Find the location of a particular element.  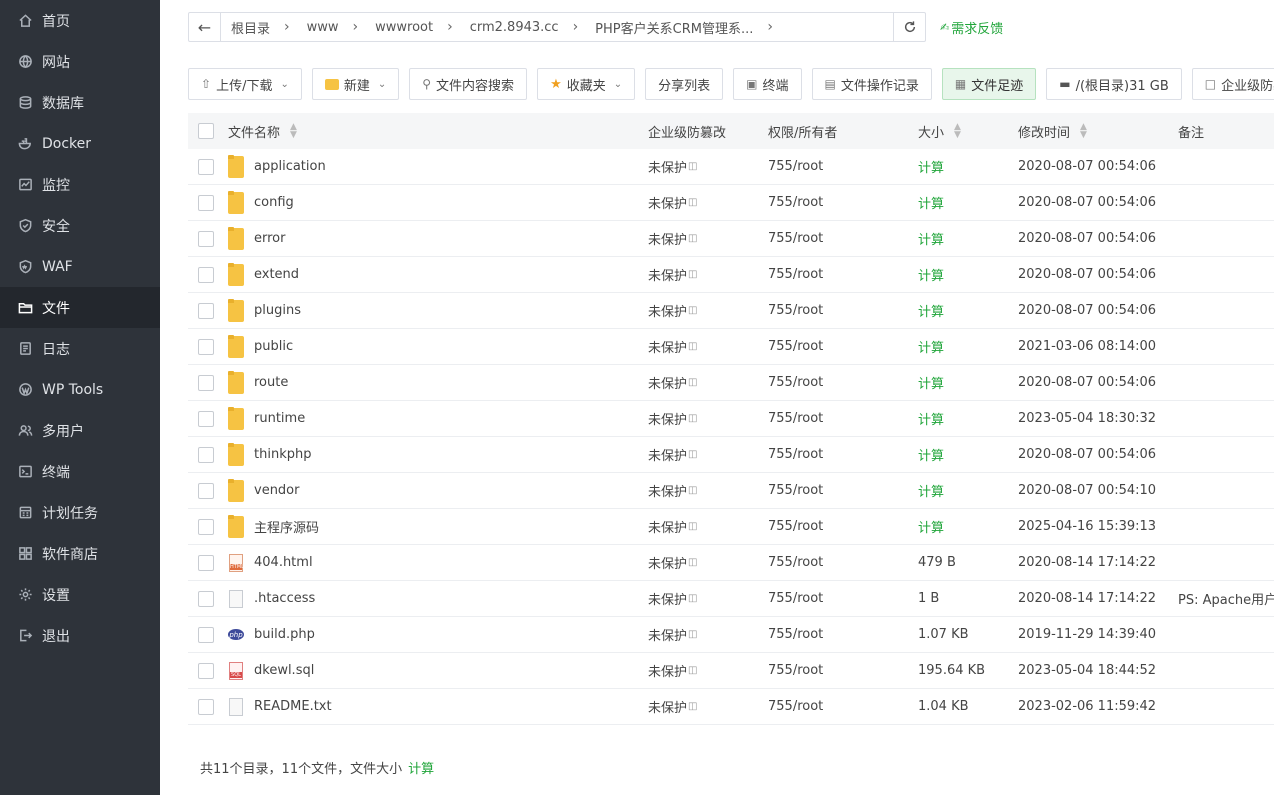

breadcrumb-item: www is located at coordinates (323, 27).